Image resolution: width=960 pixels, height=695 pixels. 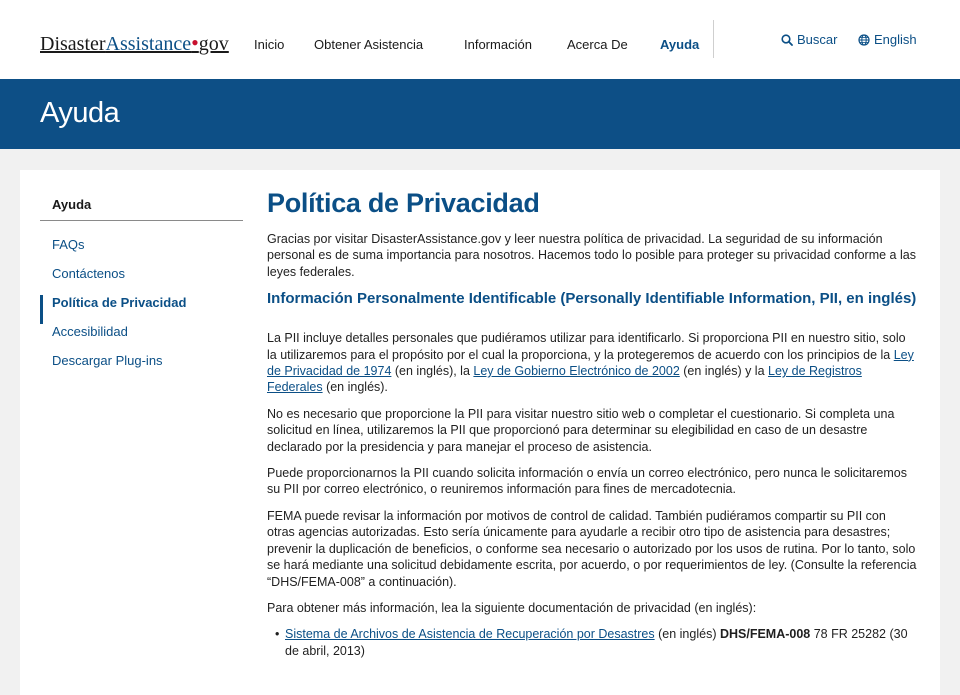 What do you see at coordinates (80, 113) in the screenshot?
I see `banner-title: Ayuda` at bounding box center [80, 113].